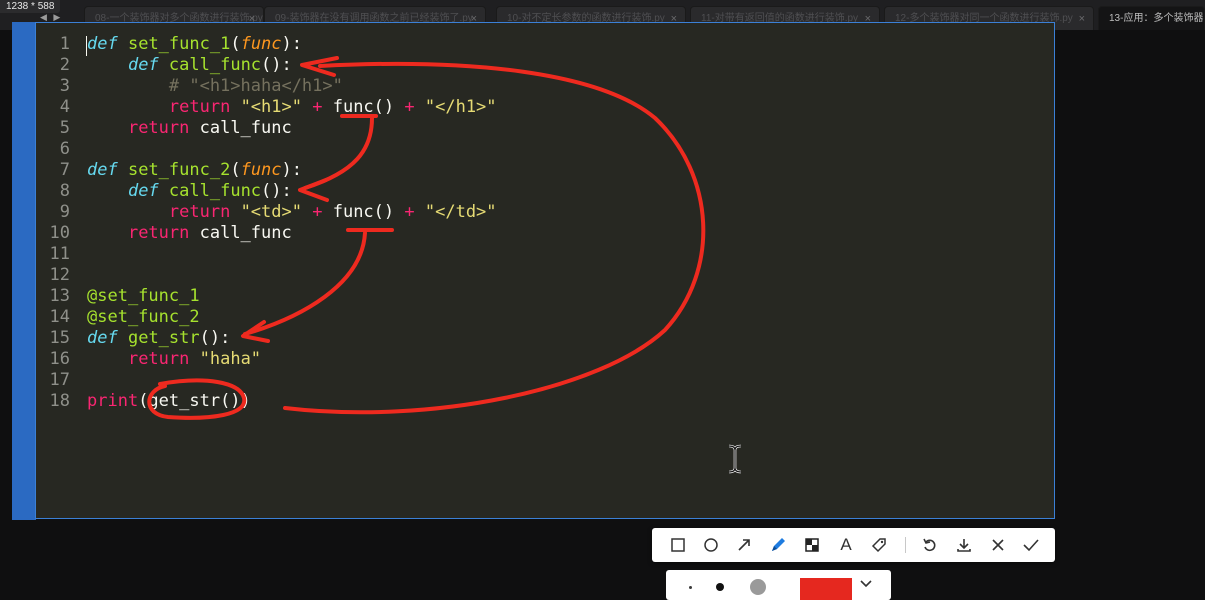 This screenshot has width=1205, height=600. Describe the element at coordinates (64, 86) in the screenshot. I see `line-number: 3` at that location.